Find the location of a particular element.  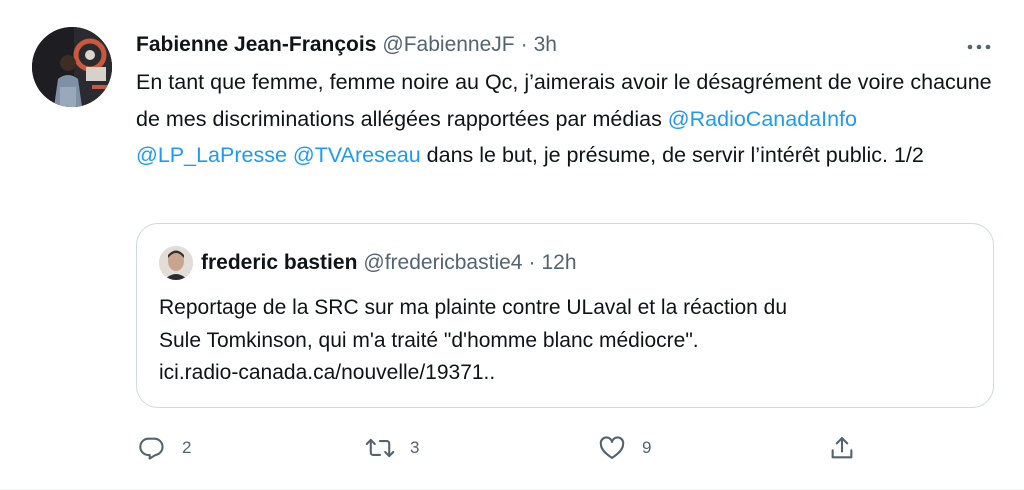

share-button is located at coordinates (849, 448).